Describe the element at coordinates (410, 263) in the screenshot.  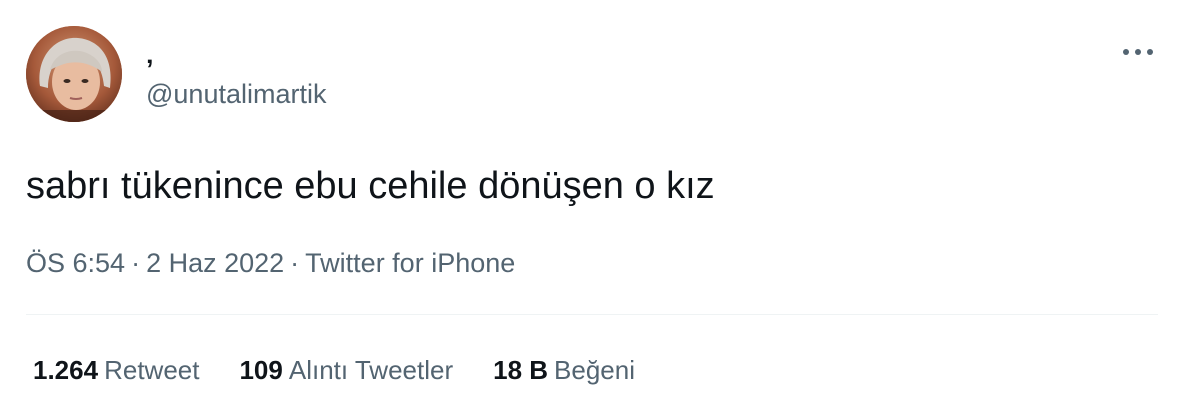
I see `tweet-source: Twitter for iPhone` at that location.